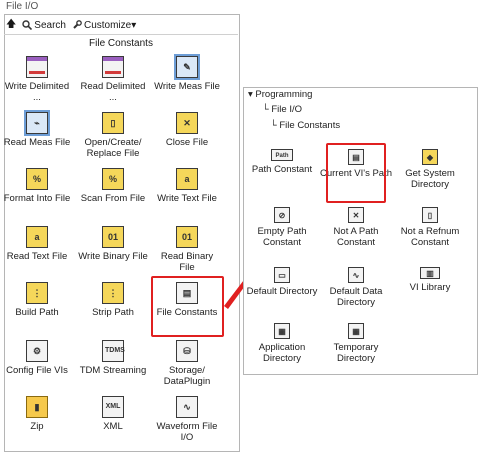 The width and height of the screenshot is (480, 452). Describe the element at coordinates (282, 162) in the screenshot. I see `sub-item-path-constant: Path Path Constant` at that location.